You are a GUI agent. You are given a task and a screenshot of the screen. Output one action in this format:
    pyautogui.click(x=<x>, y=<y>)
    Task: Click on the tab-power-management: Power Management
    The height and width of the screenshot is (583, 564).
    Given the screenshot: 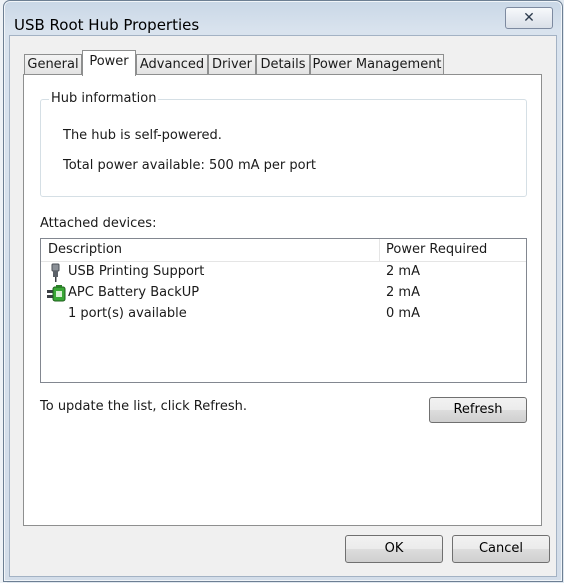 What is the action you would take?
    pyautogui.click(x=377, y=64)
    